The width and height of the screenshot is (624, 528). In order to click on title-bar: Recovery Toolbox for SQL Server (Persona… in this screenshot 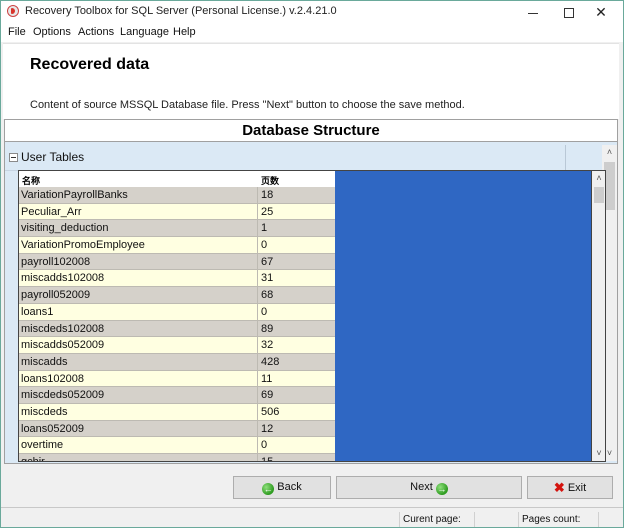, I will do `click(312, 12)`.